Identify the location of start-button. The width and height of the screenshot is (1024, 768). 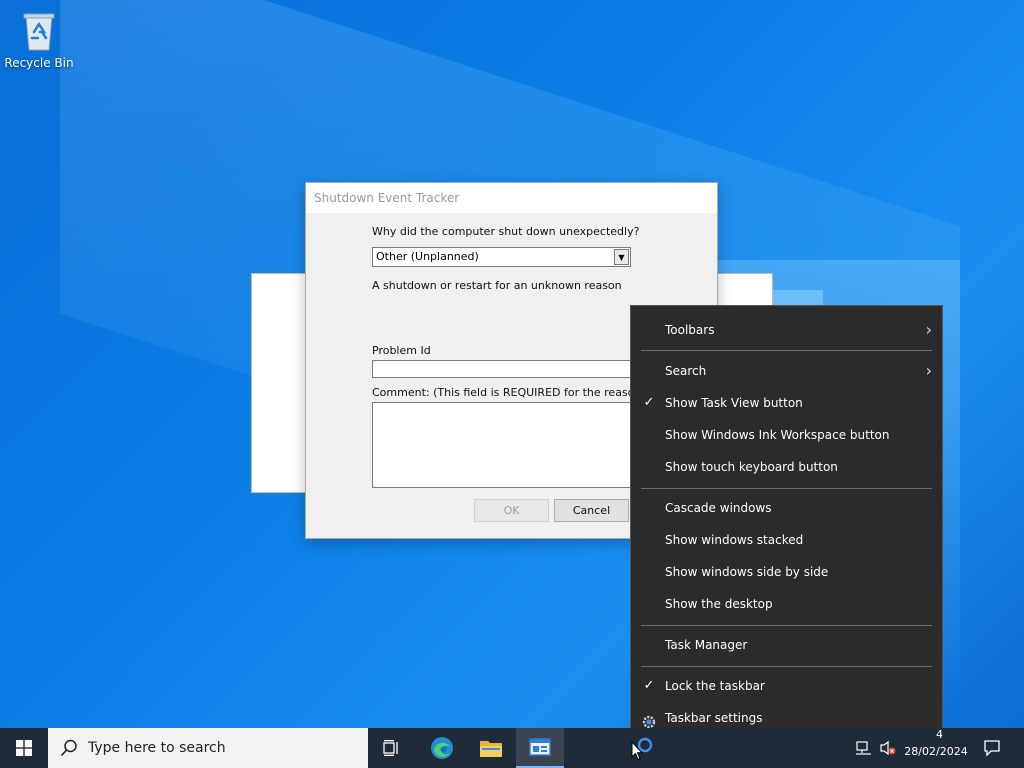
(24, 748).